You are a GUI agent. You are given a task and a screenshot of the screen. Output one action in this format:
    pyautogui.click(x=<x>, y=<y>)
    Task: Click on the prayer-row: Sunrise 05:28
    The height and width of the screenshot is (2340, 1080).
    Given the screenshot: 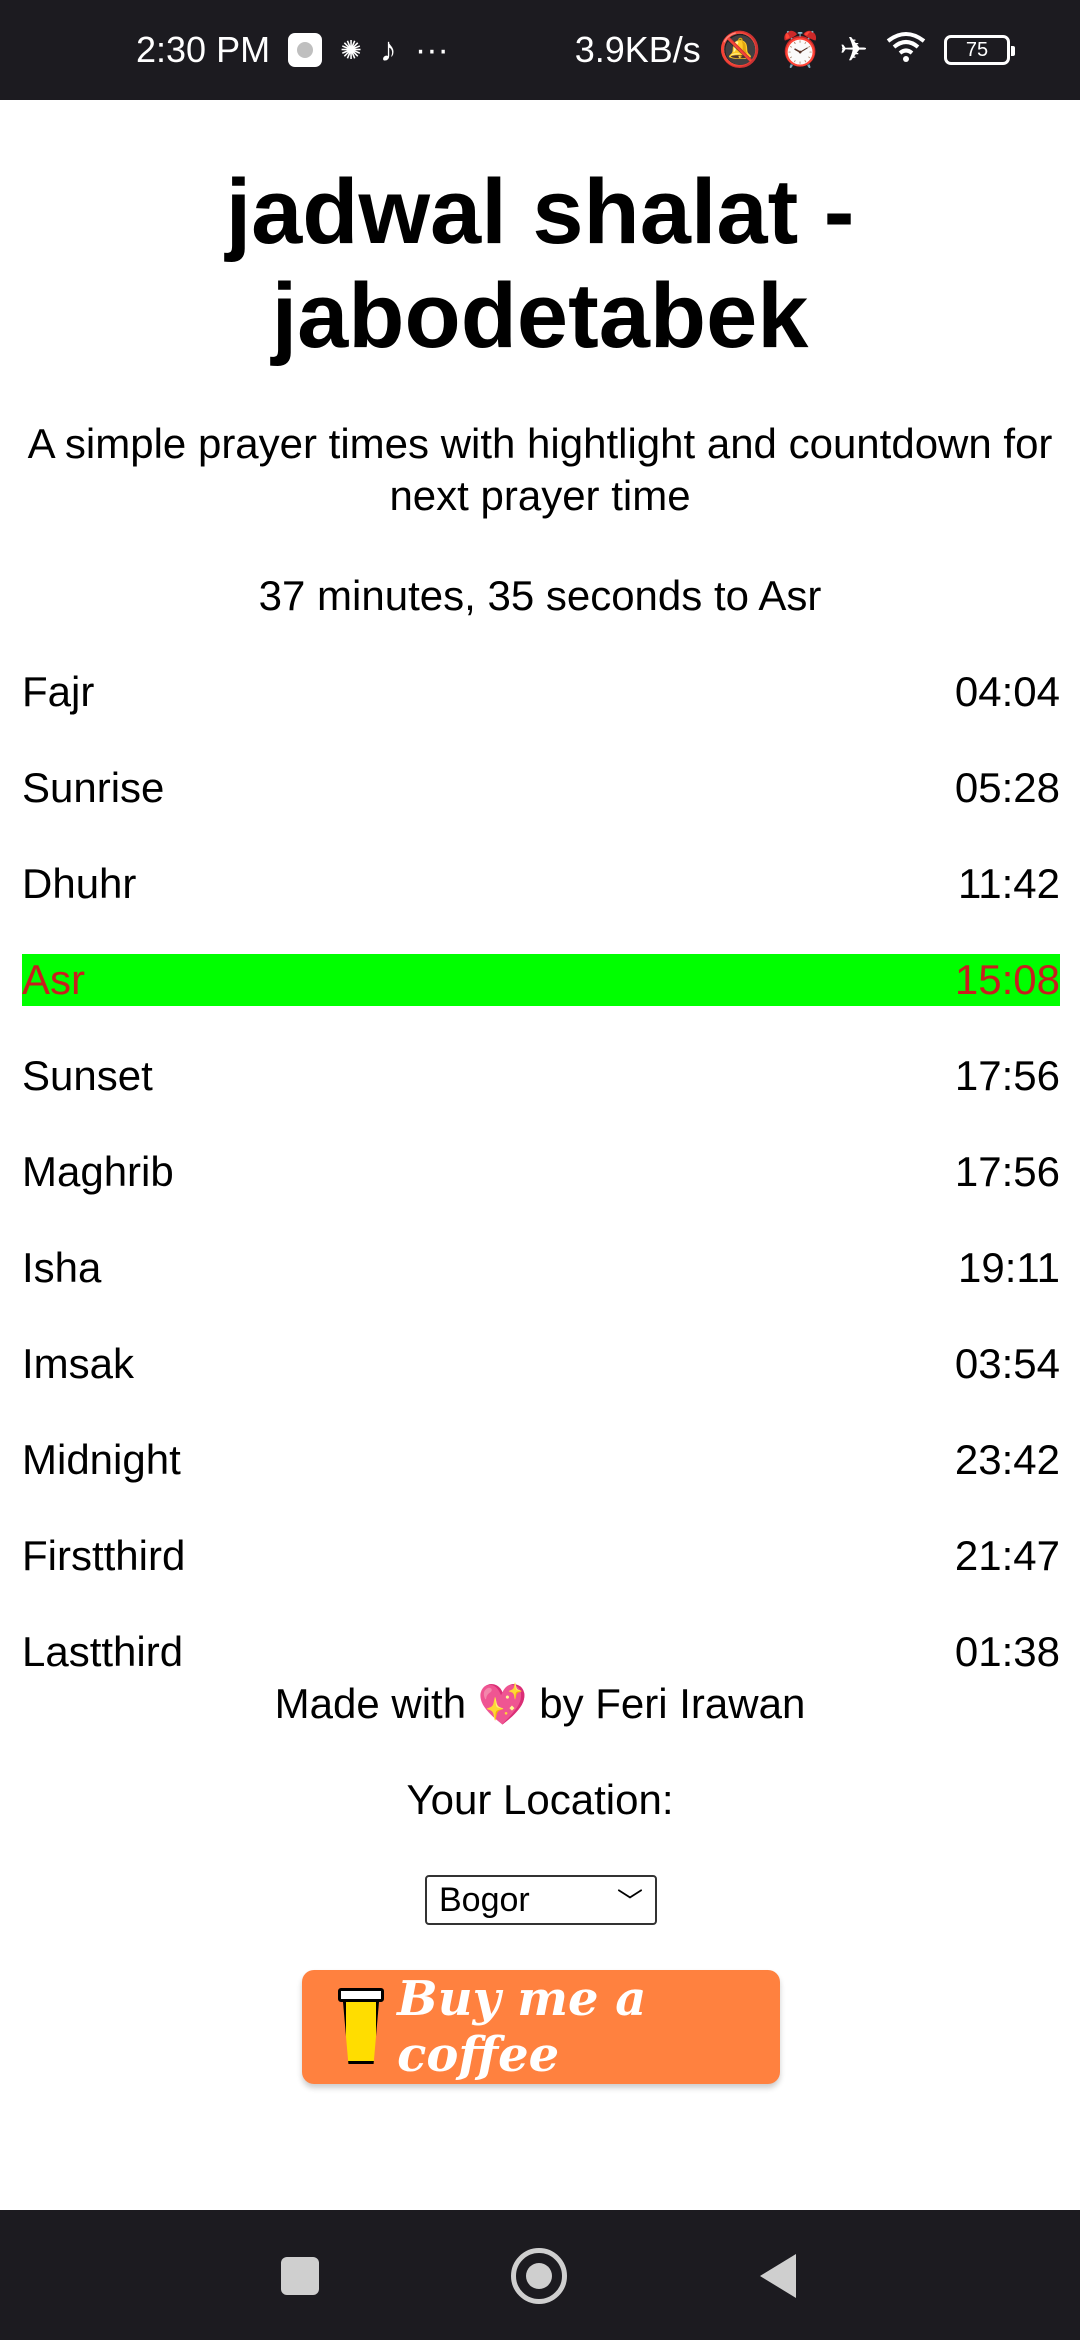 What is the action you would take?
    pyautogui.click(x=541, y=788)
    